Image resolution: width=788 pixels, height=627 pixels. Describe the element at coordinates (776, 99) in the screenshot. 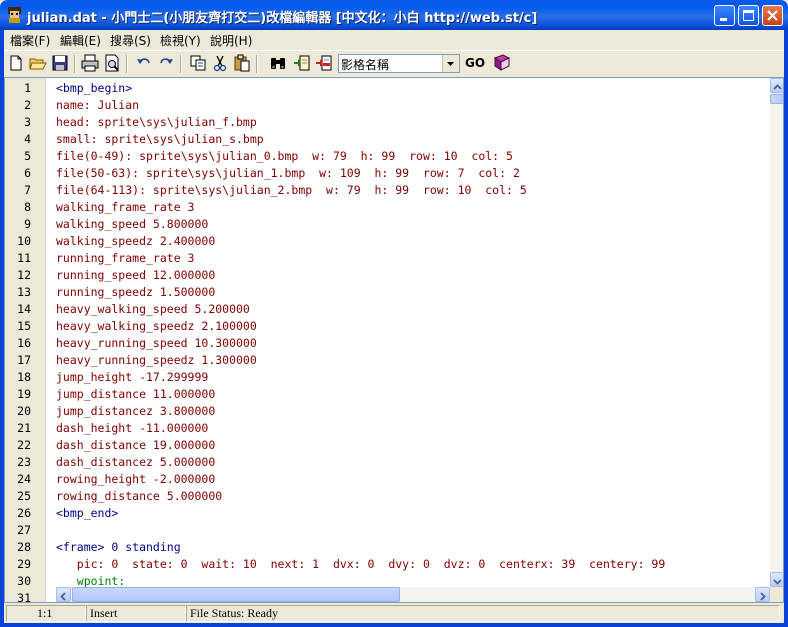

I see `vertical-scroll-thumb` at that location.